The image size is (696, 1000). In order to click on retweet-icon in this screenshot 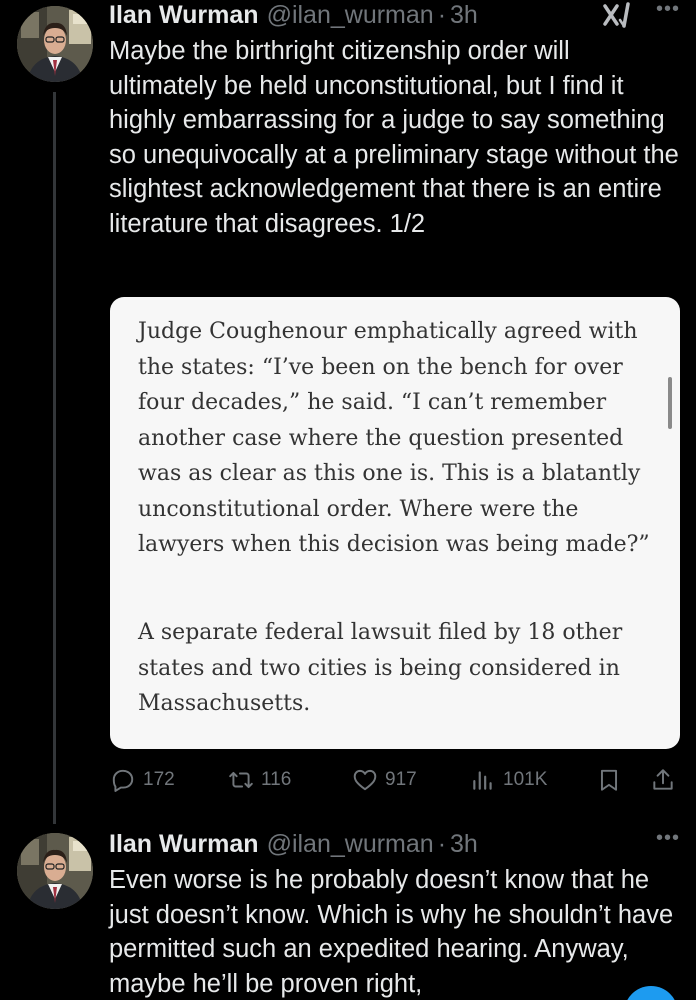, I will do `click(241, 780)`.